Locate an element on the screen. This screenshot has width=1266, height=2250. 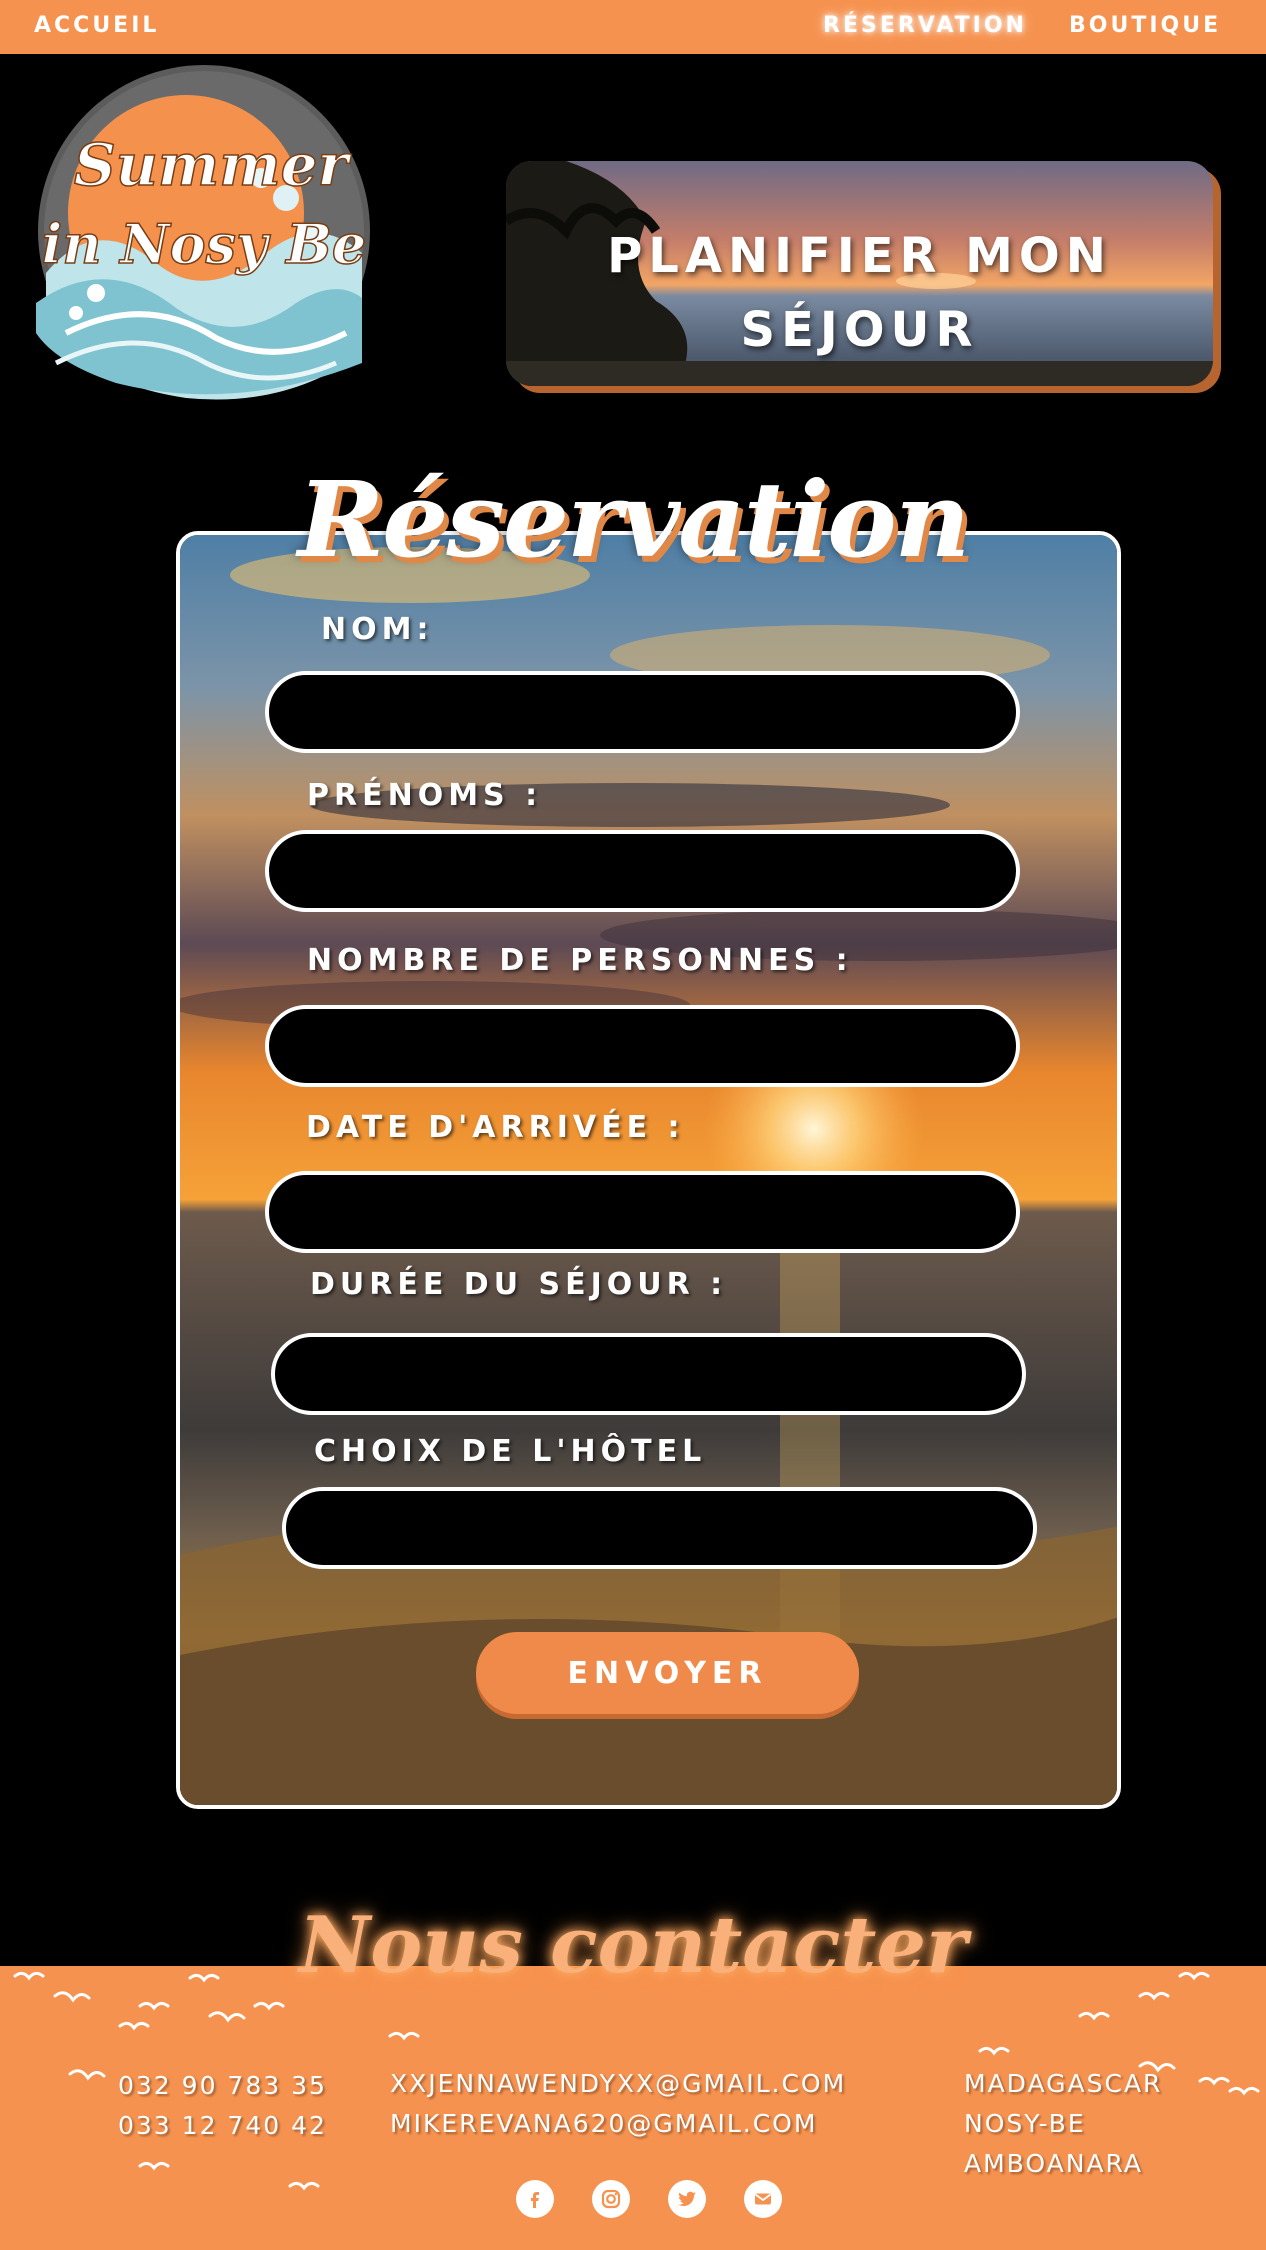
social-links is located at coordinates (649, 2199).